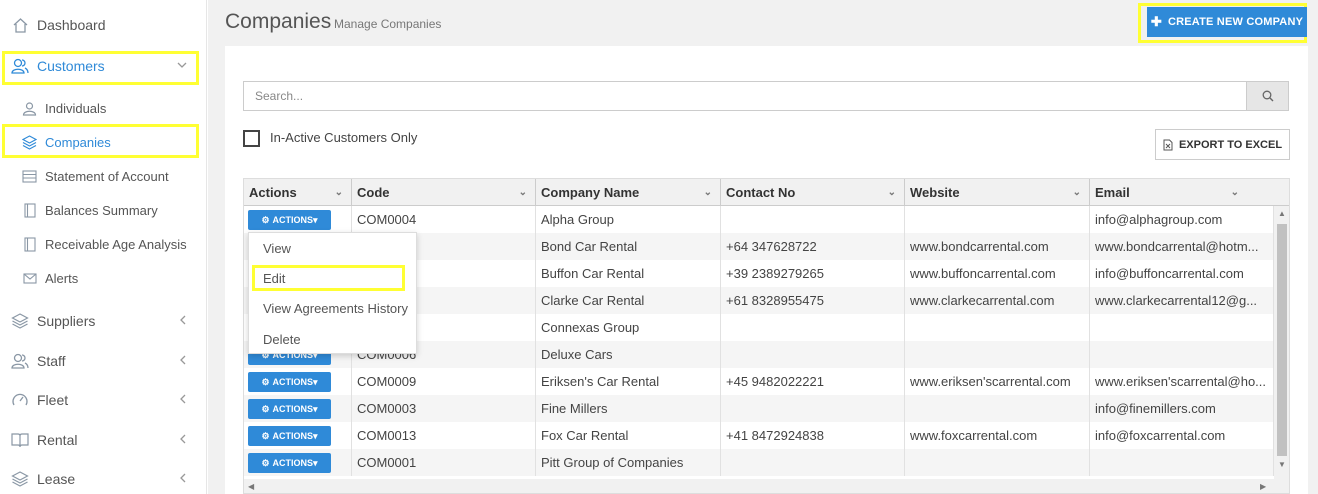 Image resolution: width=1318 pixels, height=494 pixels. I want to click on scroll-up-icon: ▲, so click(1282, 213).